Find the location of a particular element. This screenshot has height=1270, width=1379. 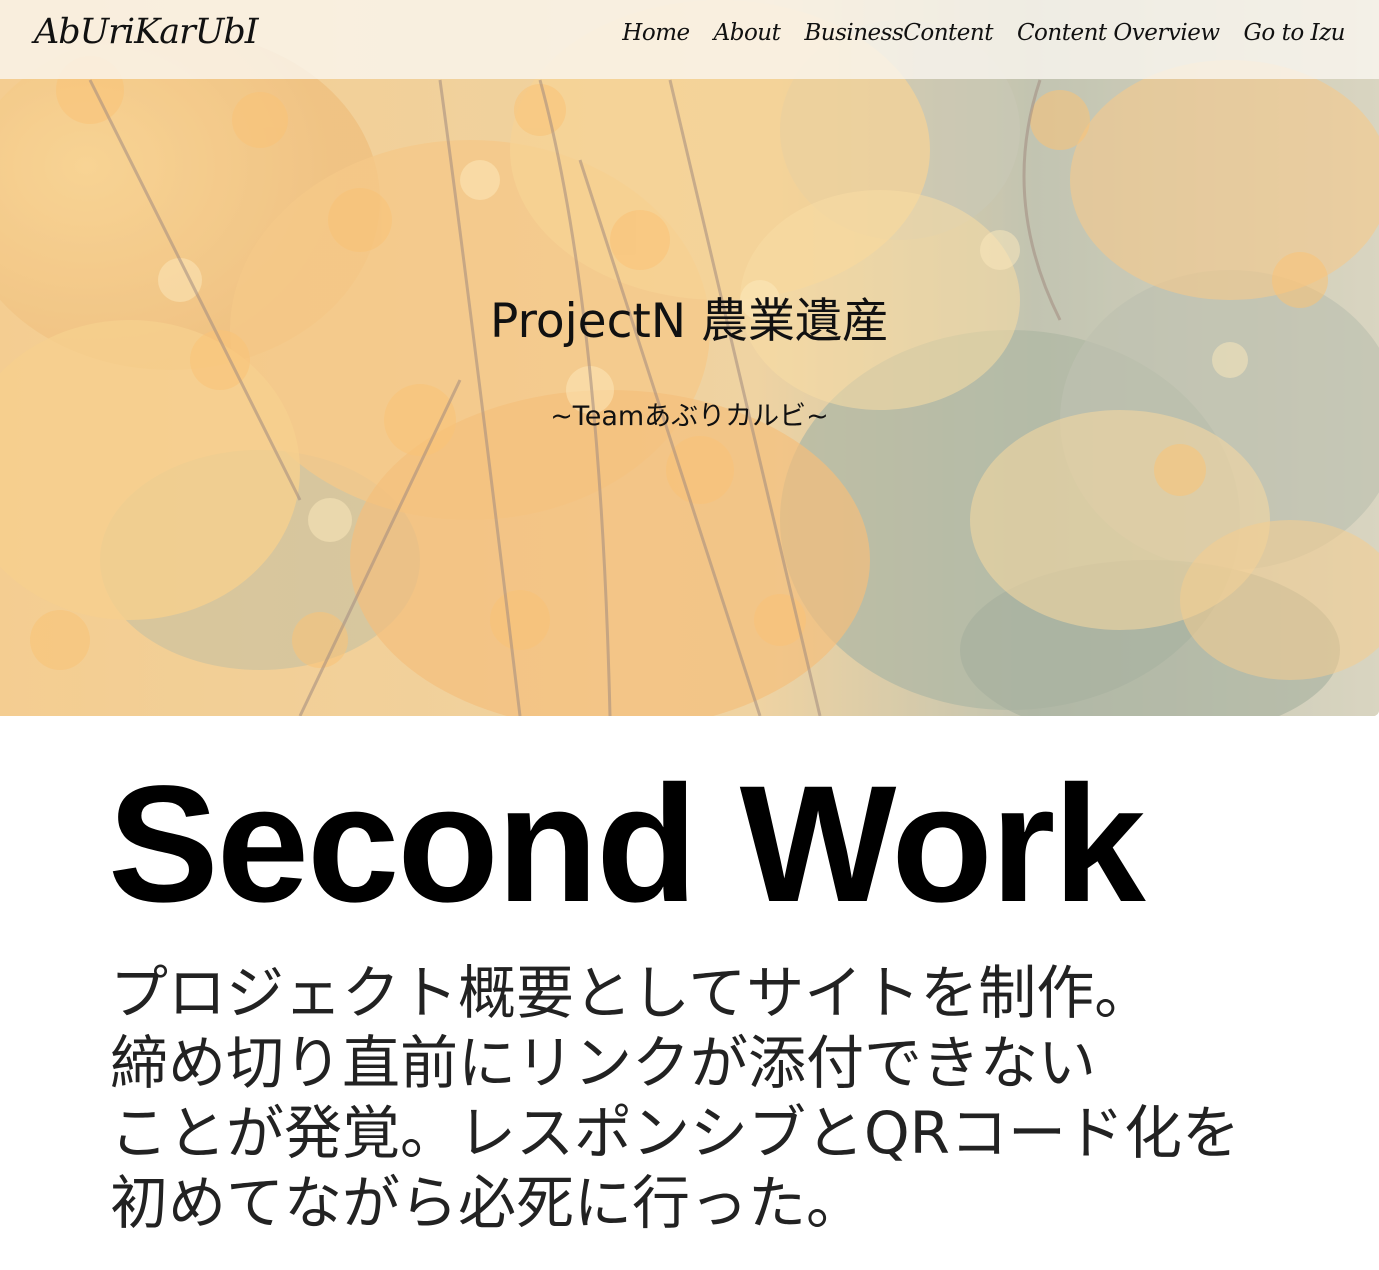

nav-link-content-overview: Content Overview is located at coordinates (1118, 33).